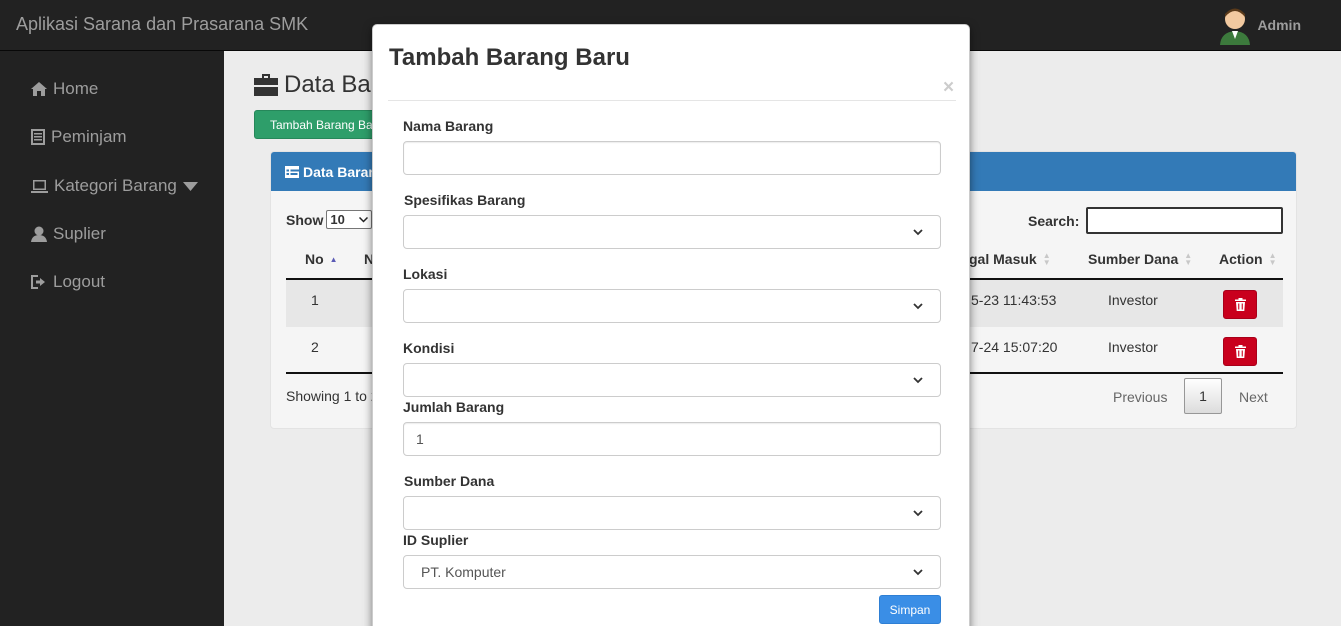 The image size is (1341, 626). What do you see at coordinates (436, 540) in the screenshot?
I see `id-suplier-label: ID Suplier` at bounding box center [436, 540].